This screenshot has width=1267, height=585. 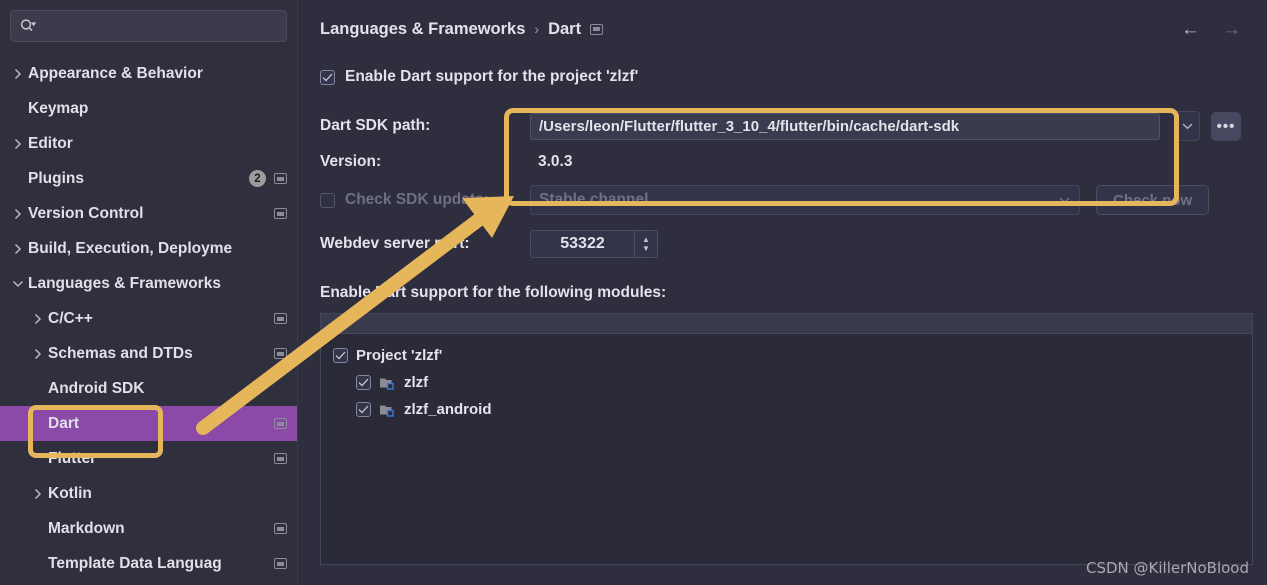 I want to click on sidebar-item-plugins: Plugins 2, so click(x=148, y=178).